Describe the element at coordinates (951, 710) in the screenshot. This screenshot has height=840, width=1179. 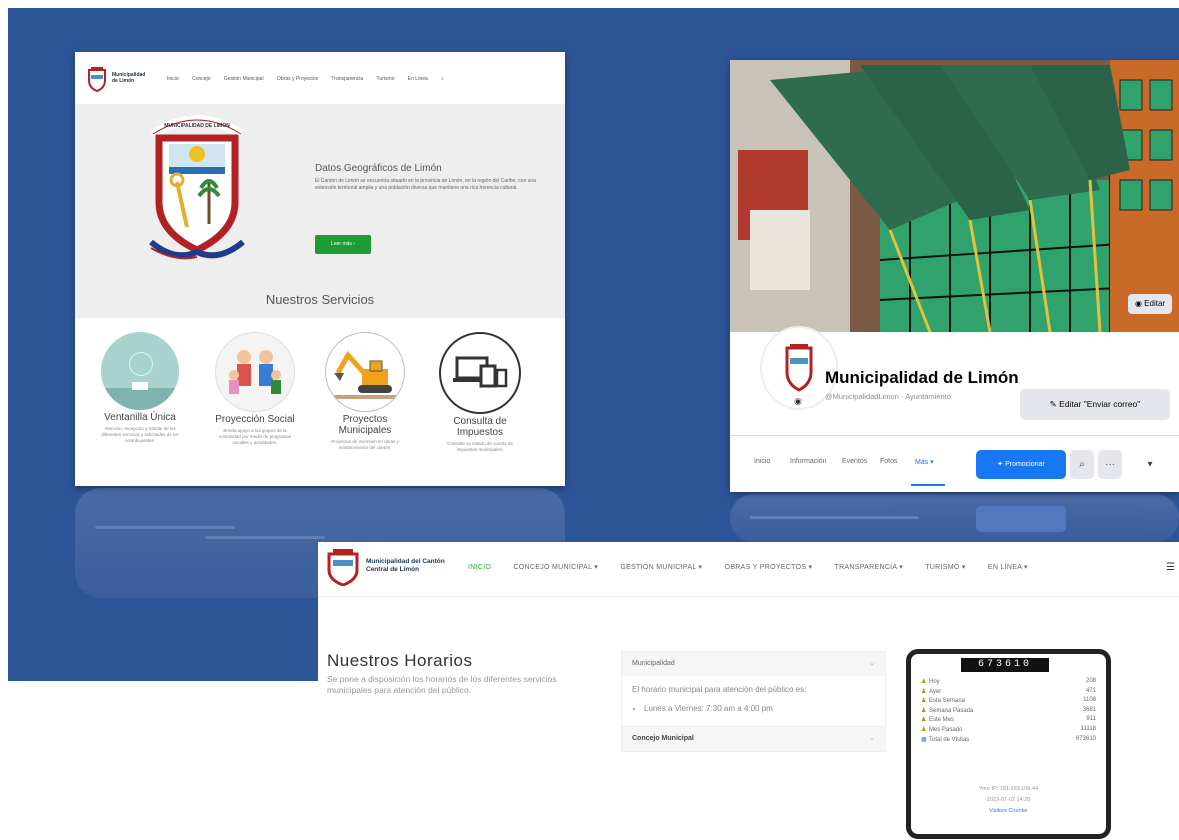
I see `stat-label: Semana Pasada` at that location.